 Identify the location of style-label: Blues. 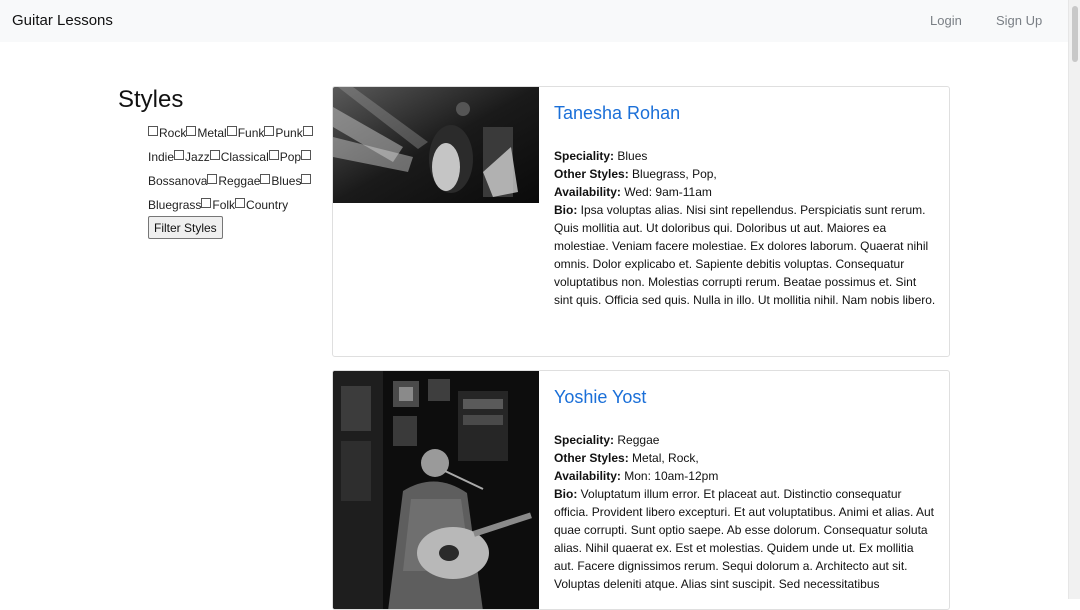
(286, 181).